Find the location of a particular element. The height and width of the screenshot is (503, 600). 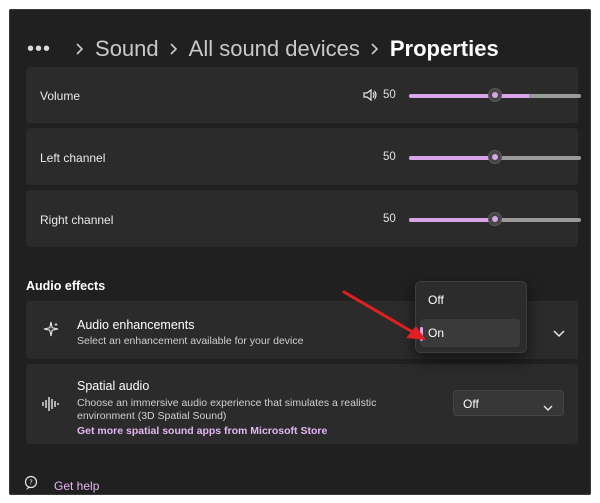

breadcrumb-all-sound-devices: All sound devices is located at coordinates (274, 49).